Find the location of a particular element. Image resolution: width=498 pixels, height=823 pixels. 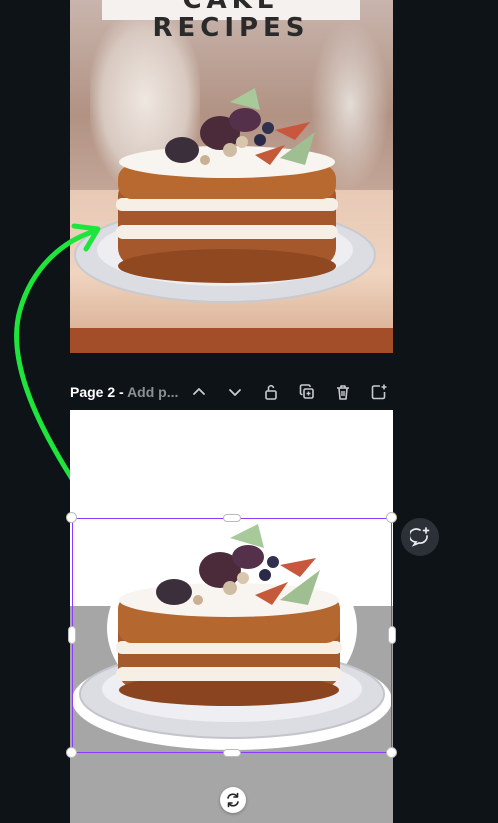

add-page-icon is located at coordinates (379, 392).